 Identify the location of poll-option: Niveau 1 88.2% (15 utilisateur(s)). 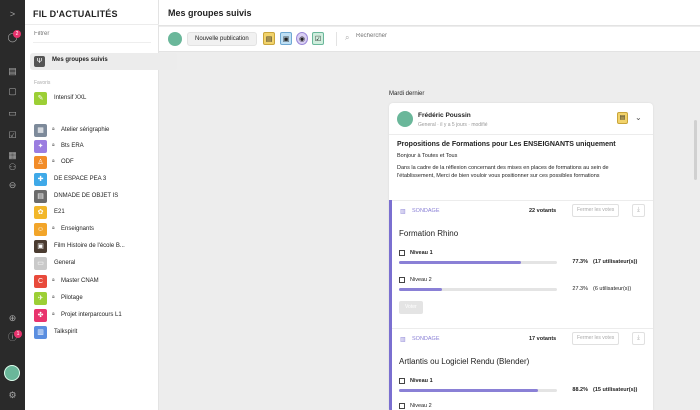
(524, 387).